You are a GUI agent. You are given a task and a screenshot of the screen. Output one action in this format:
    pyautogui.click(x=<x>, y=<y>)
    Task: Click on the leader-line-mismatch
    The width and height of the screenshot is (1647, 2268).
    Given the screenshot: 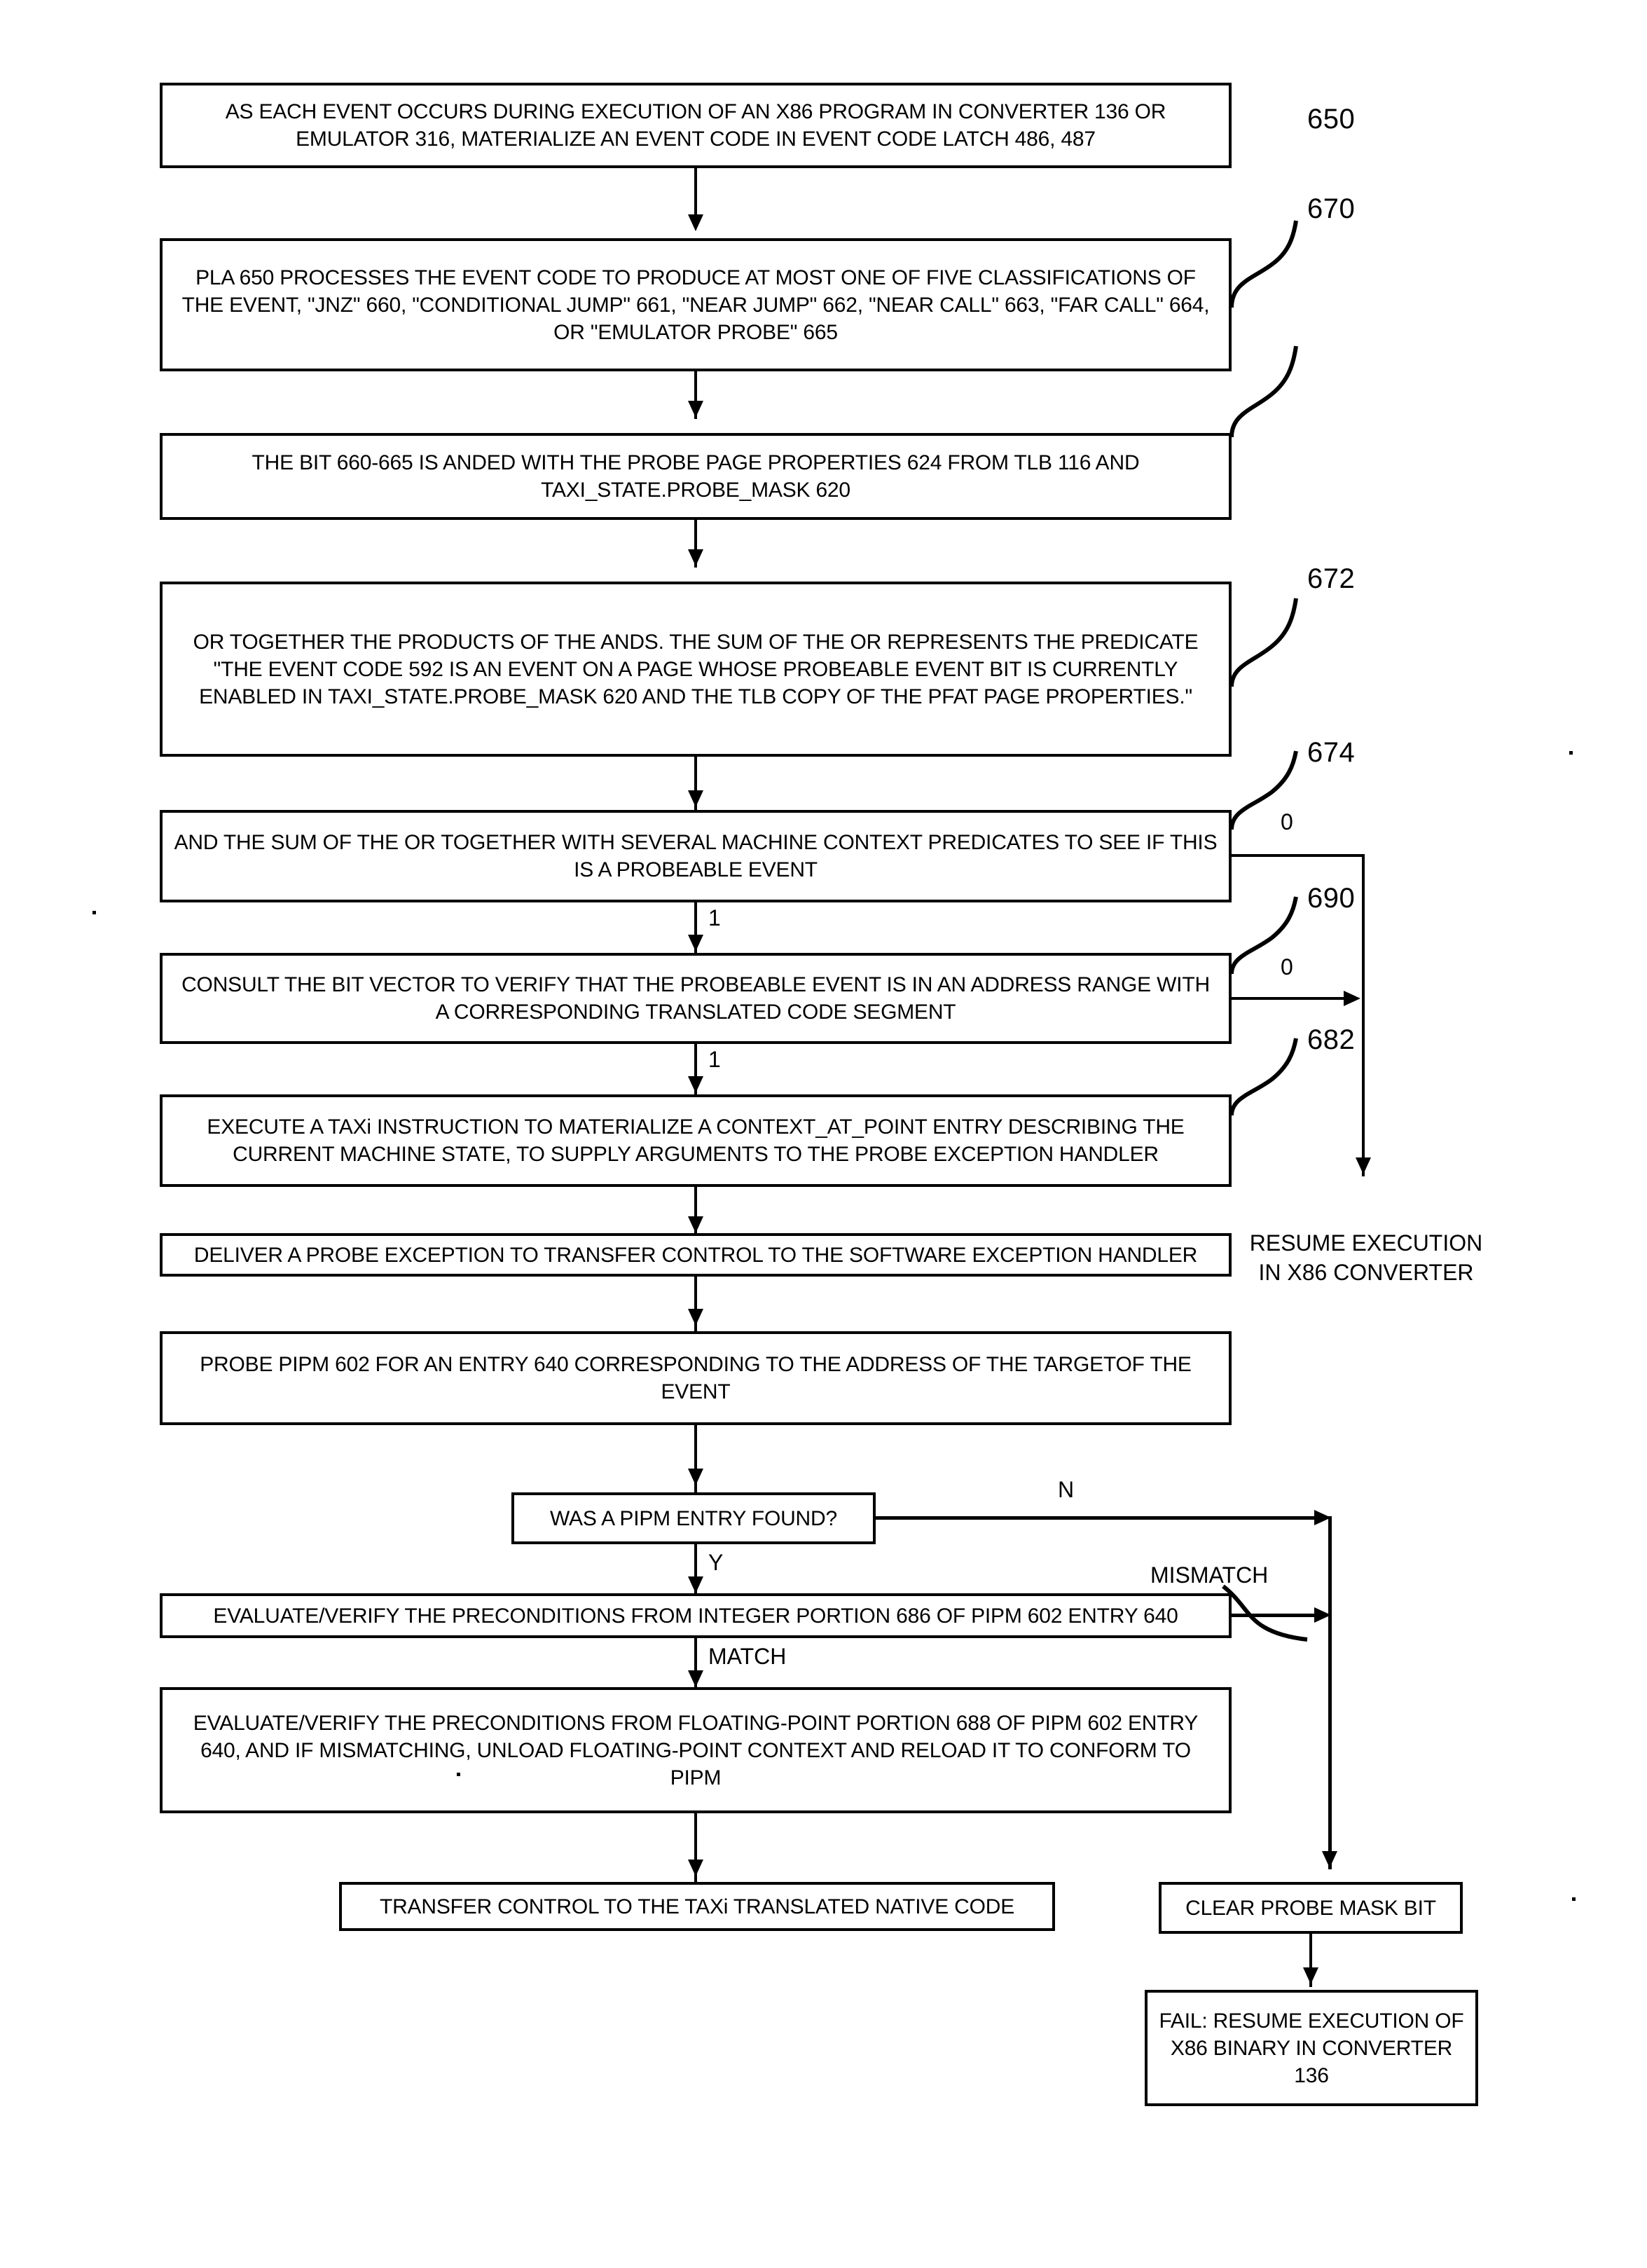 What is the action you would take?
    pyautogui.click(x=1265, y=1613)
    